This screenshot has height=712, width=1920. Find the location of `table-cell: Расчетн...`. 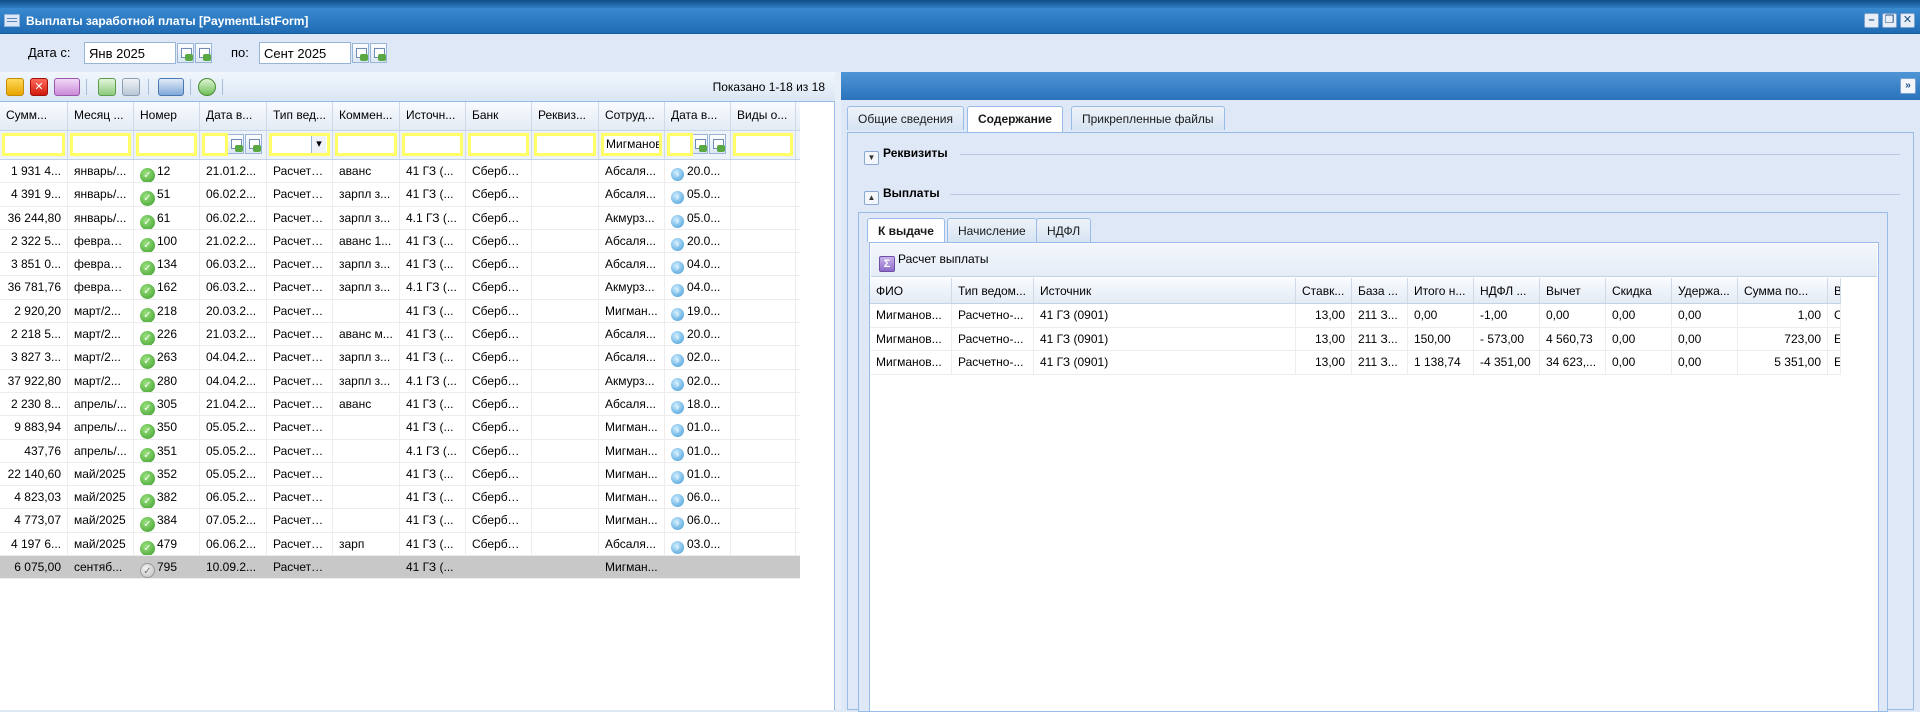

table-cell: Расчетн... is located at coordinates (300, 404).